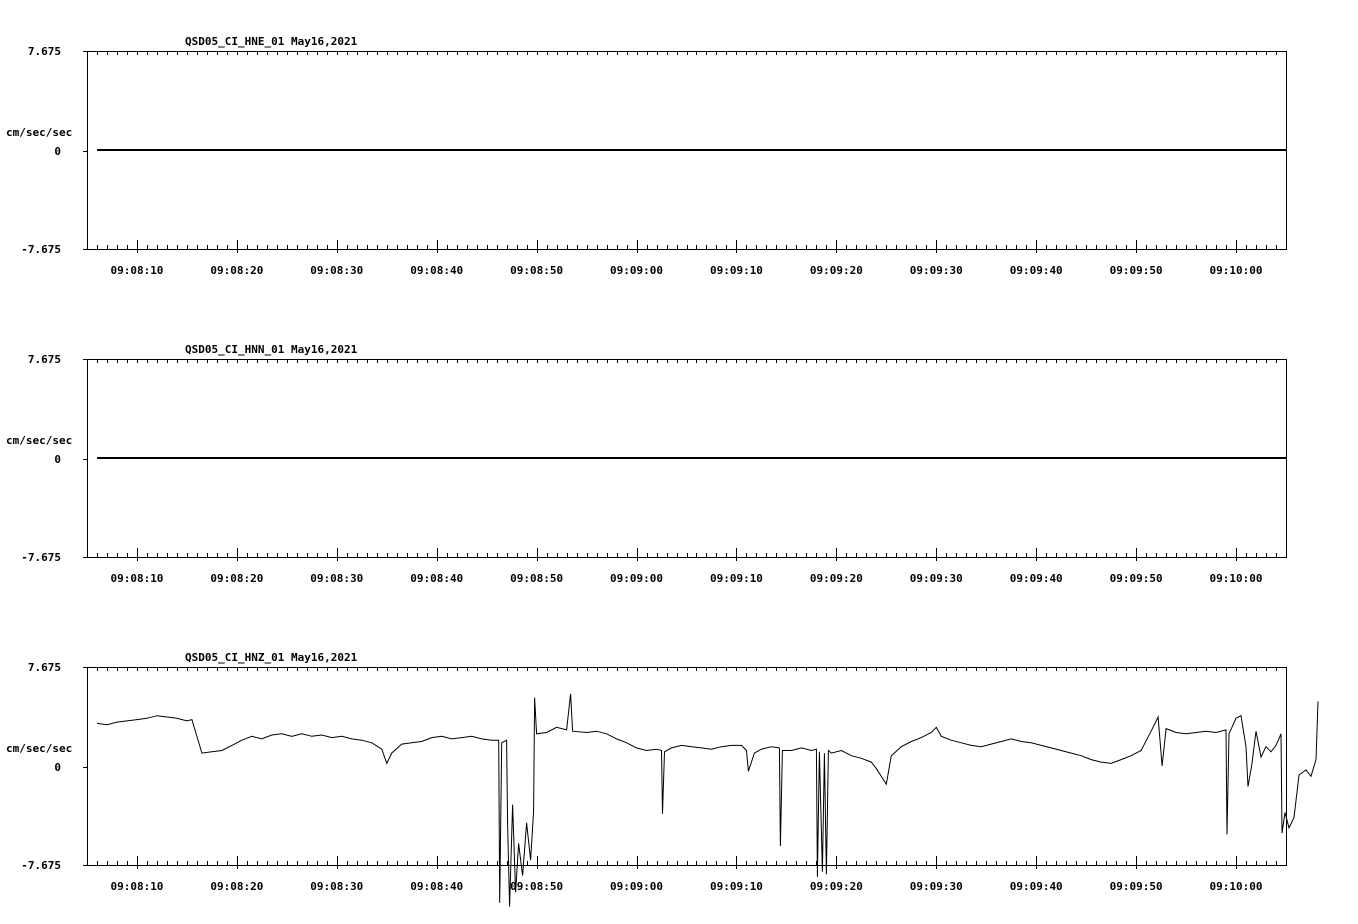 The height and width of the screenshot is (924, 1358). I want to click on chart-title: QSD05_CI_HNZ_01 May16,2021, so click(271, 657).